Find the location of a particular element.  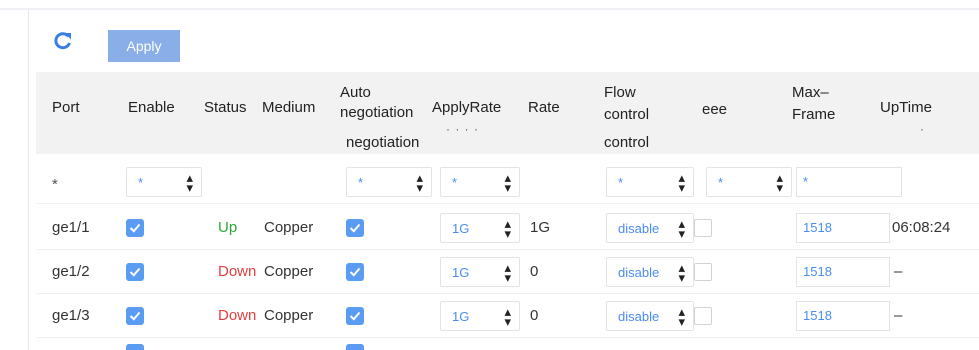

status-cell: Up is located at coordinates (228, 227).